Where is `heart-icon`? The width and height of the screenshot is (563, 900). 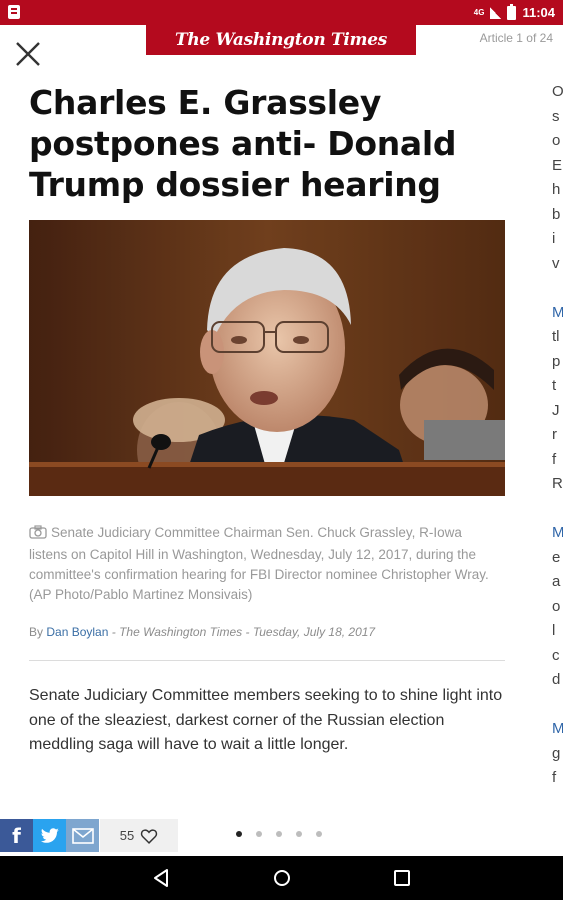
heart-icon is located at coordinates (149, 836).